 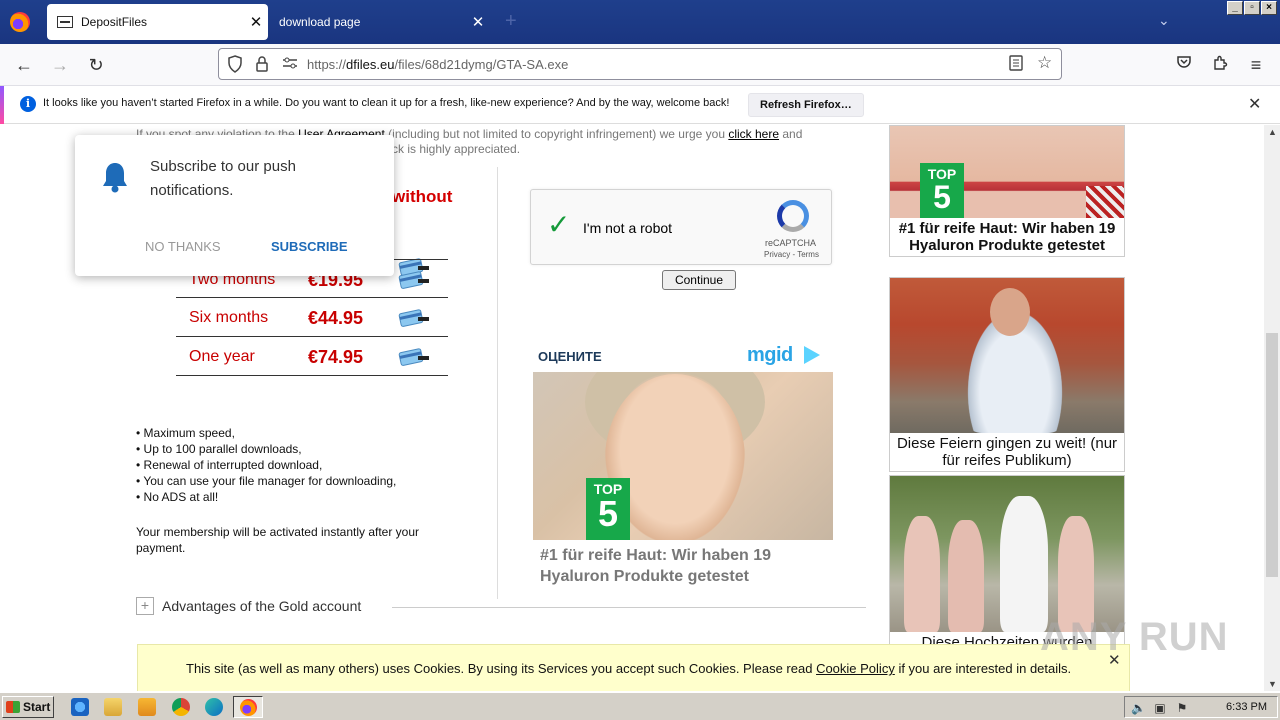 I want to click on bell-icon, so click(x=115, y=178).